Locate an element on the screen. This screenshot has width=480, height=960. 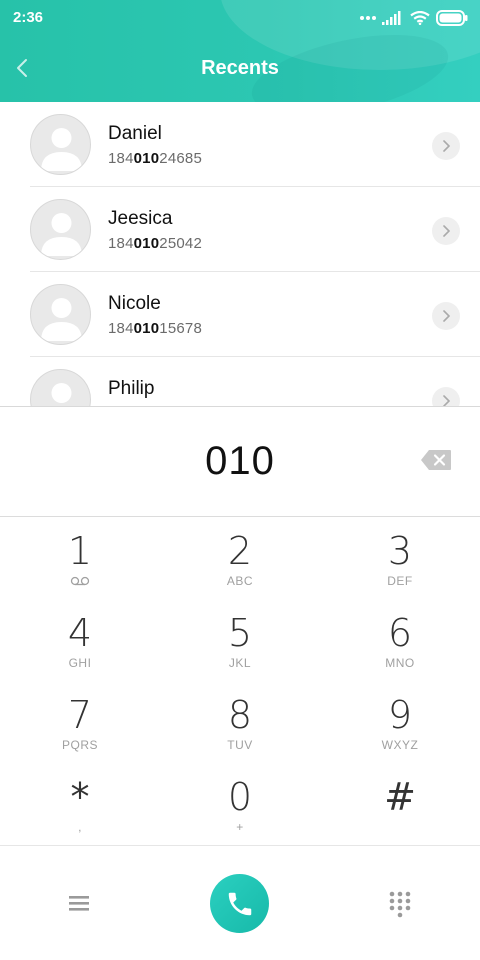
key-9: 9 WXYZ is located at coordinates (400, 722).